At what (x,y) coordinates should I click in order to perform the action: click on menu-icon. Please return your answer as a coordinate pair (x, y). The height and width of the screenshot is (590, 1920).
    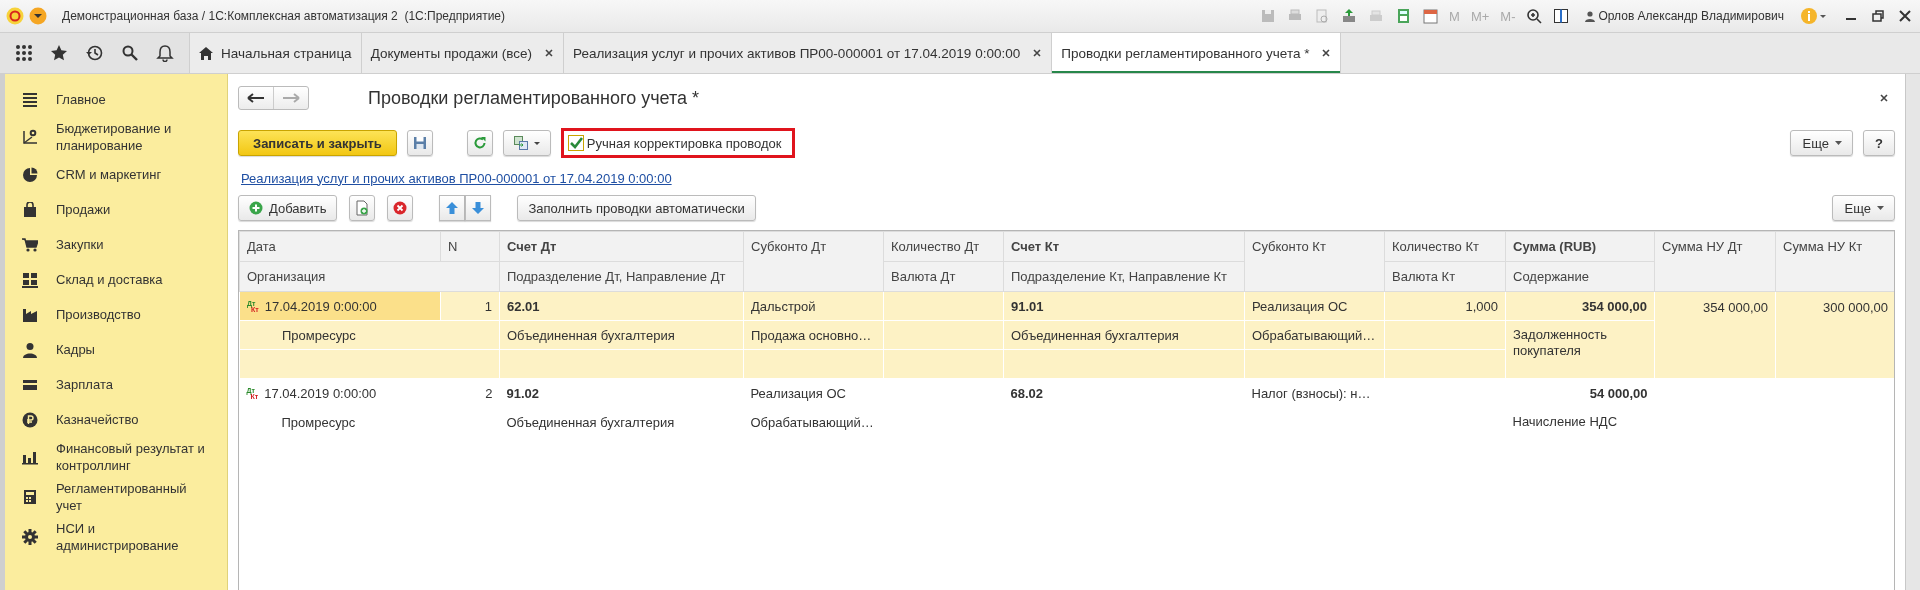
    Looking at the image, I should click on (30, 99).